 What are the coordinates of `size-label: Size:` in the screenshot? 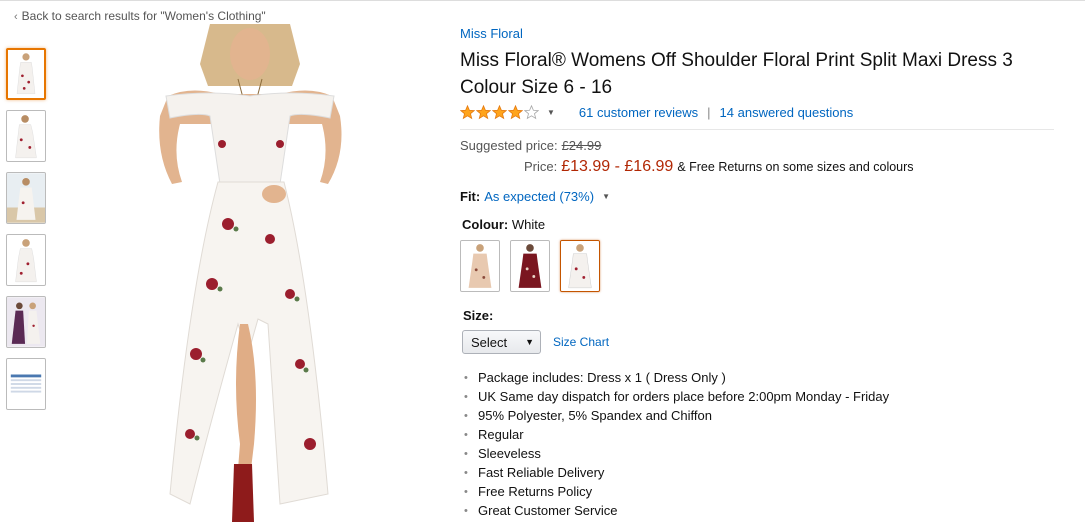 It's located at (478, 315).